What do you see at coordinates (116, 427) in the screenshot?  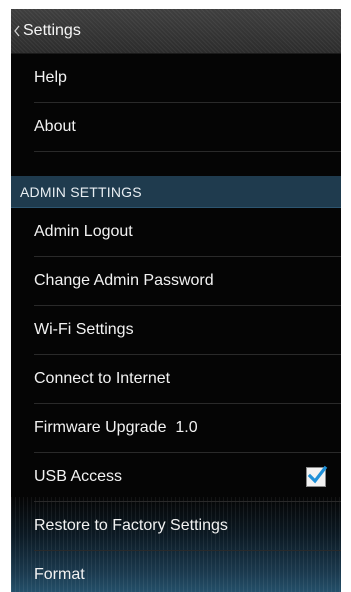 I see `list-item-label: Firmware Upgrade 1.0` at bounding box center [116, 427].